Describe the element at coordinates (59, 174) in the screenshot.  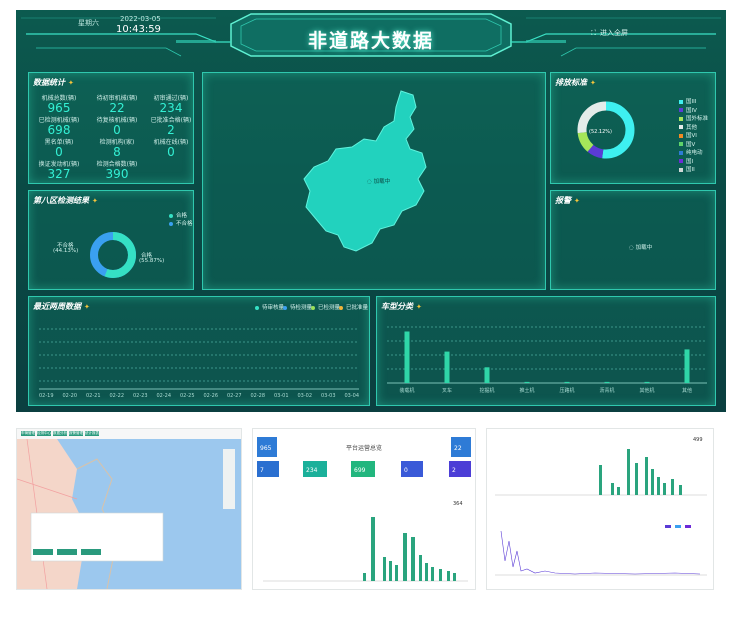
I see `stat-value: 327` at that location.